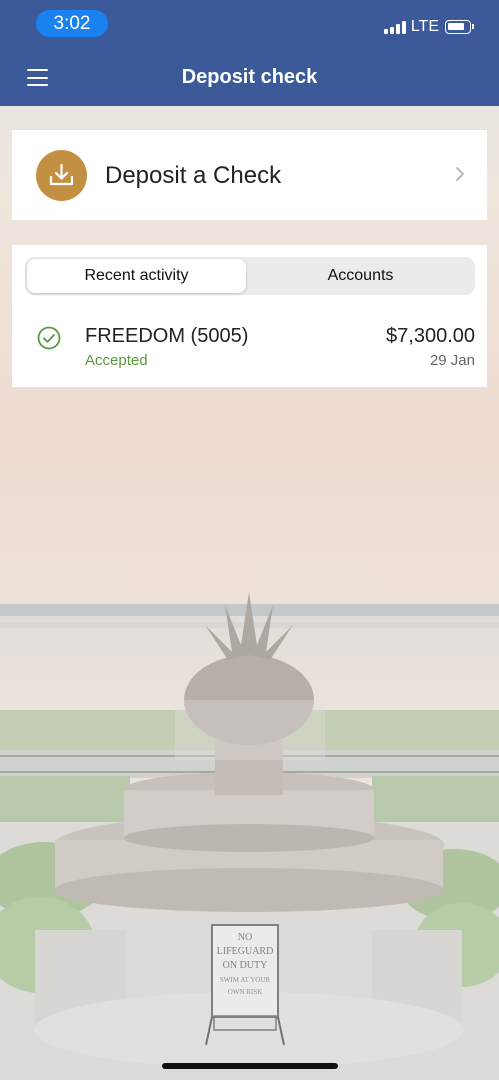 Image resolution: width=499 pixels, height=1080 pixels. What do you see at coordinates (459, 27) in the screenshot?
I see `battery-icon` at bounding box center [459, 27].